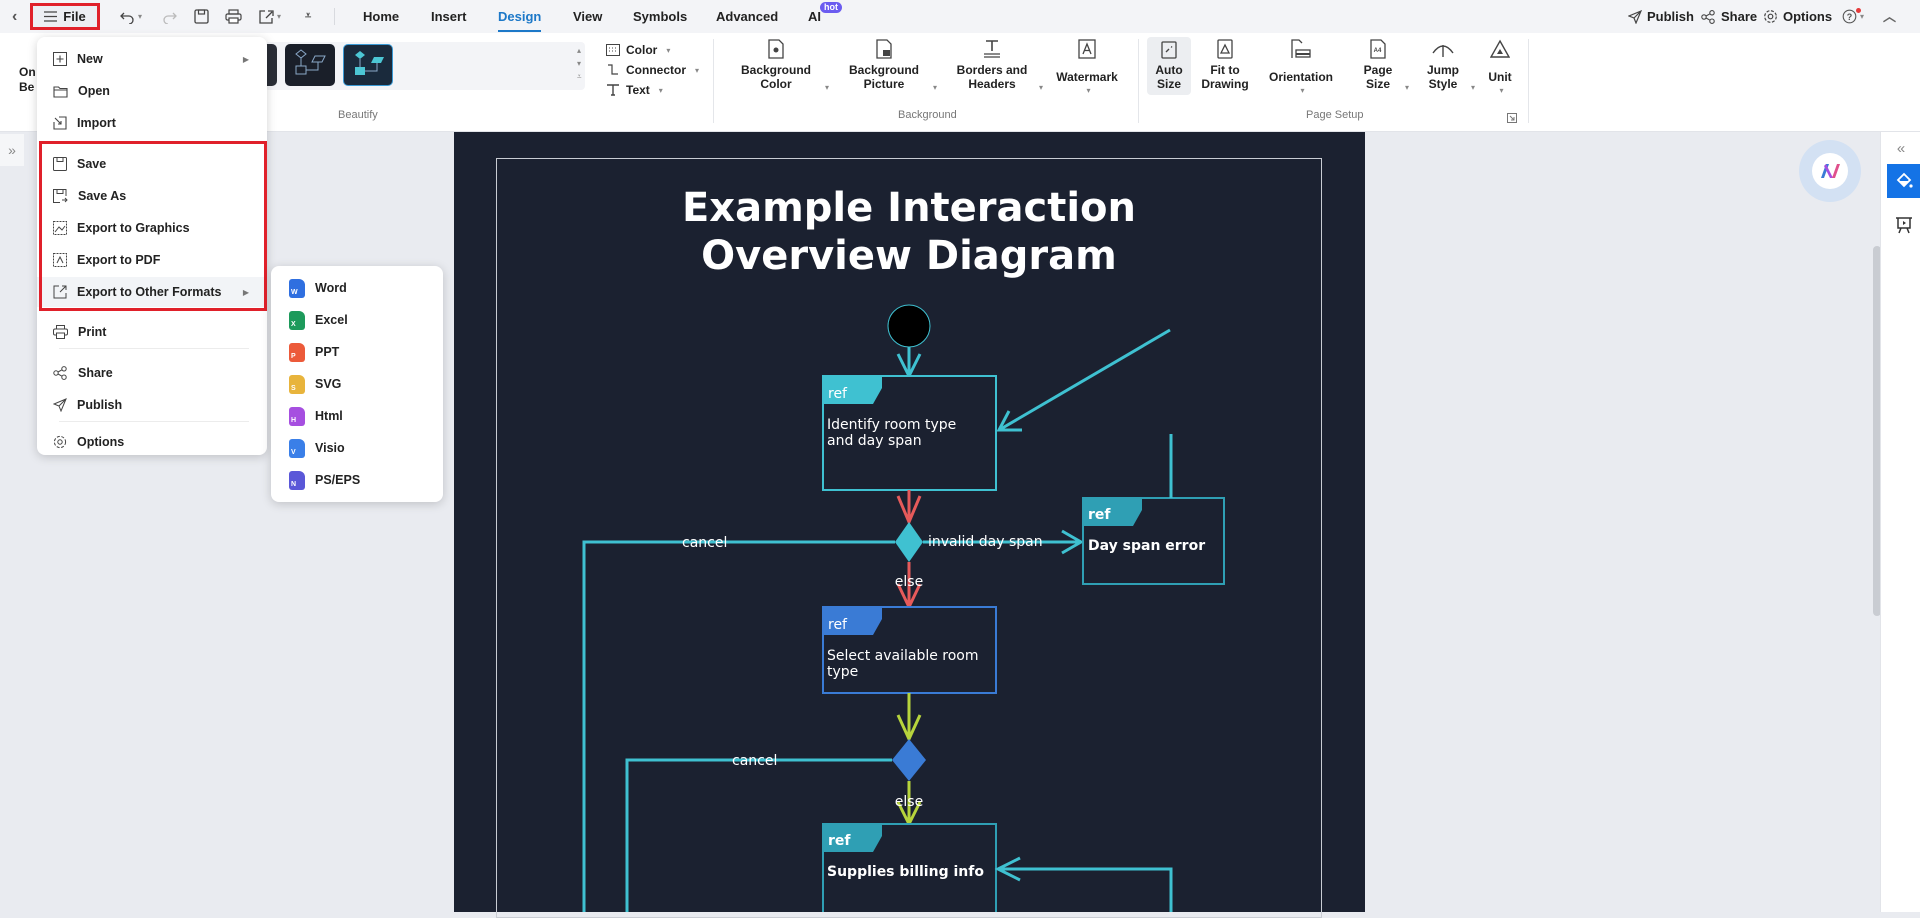  What do you see at coordinates (754, 761) in the screenshot?
I see `cancel-label: cancel` at bounding box center [754, 761].